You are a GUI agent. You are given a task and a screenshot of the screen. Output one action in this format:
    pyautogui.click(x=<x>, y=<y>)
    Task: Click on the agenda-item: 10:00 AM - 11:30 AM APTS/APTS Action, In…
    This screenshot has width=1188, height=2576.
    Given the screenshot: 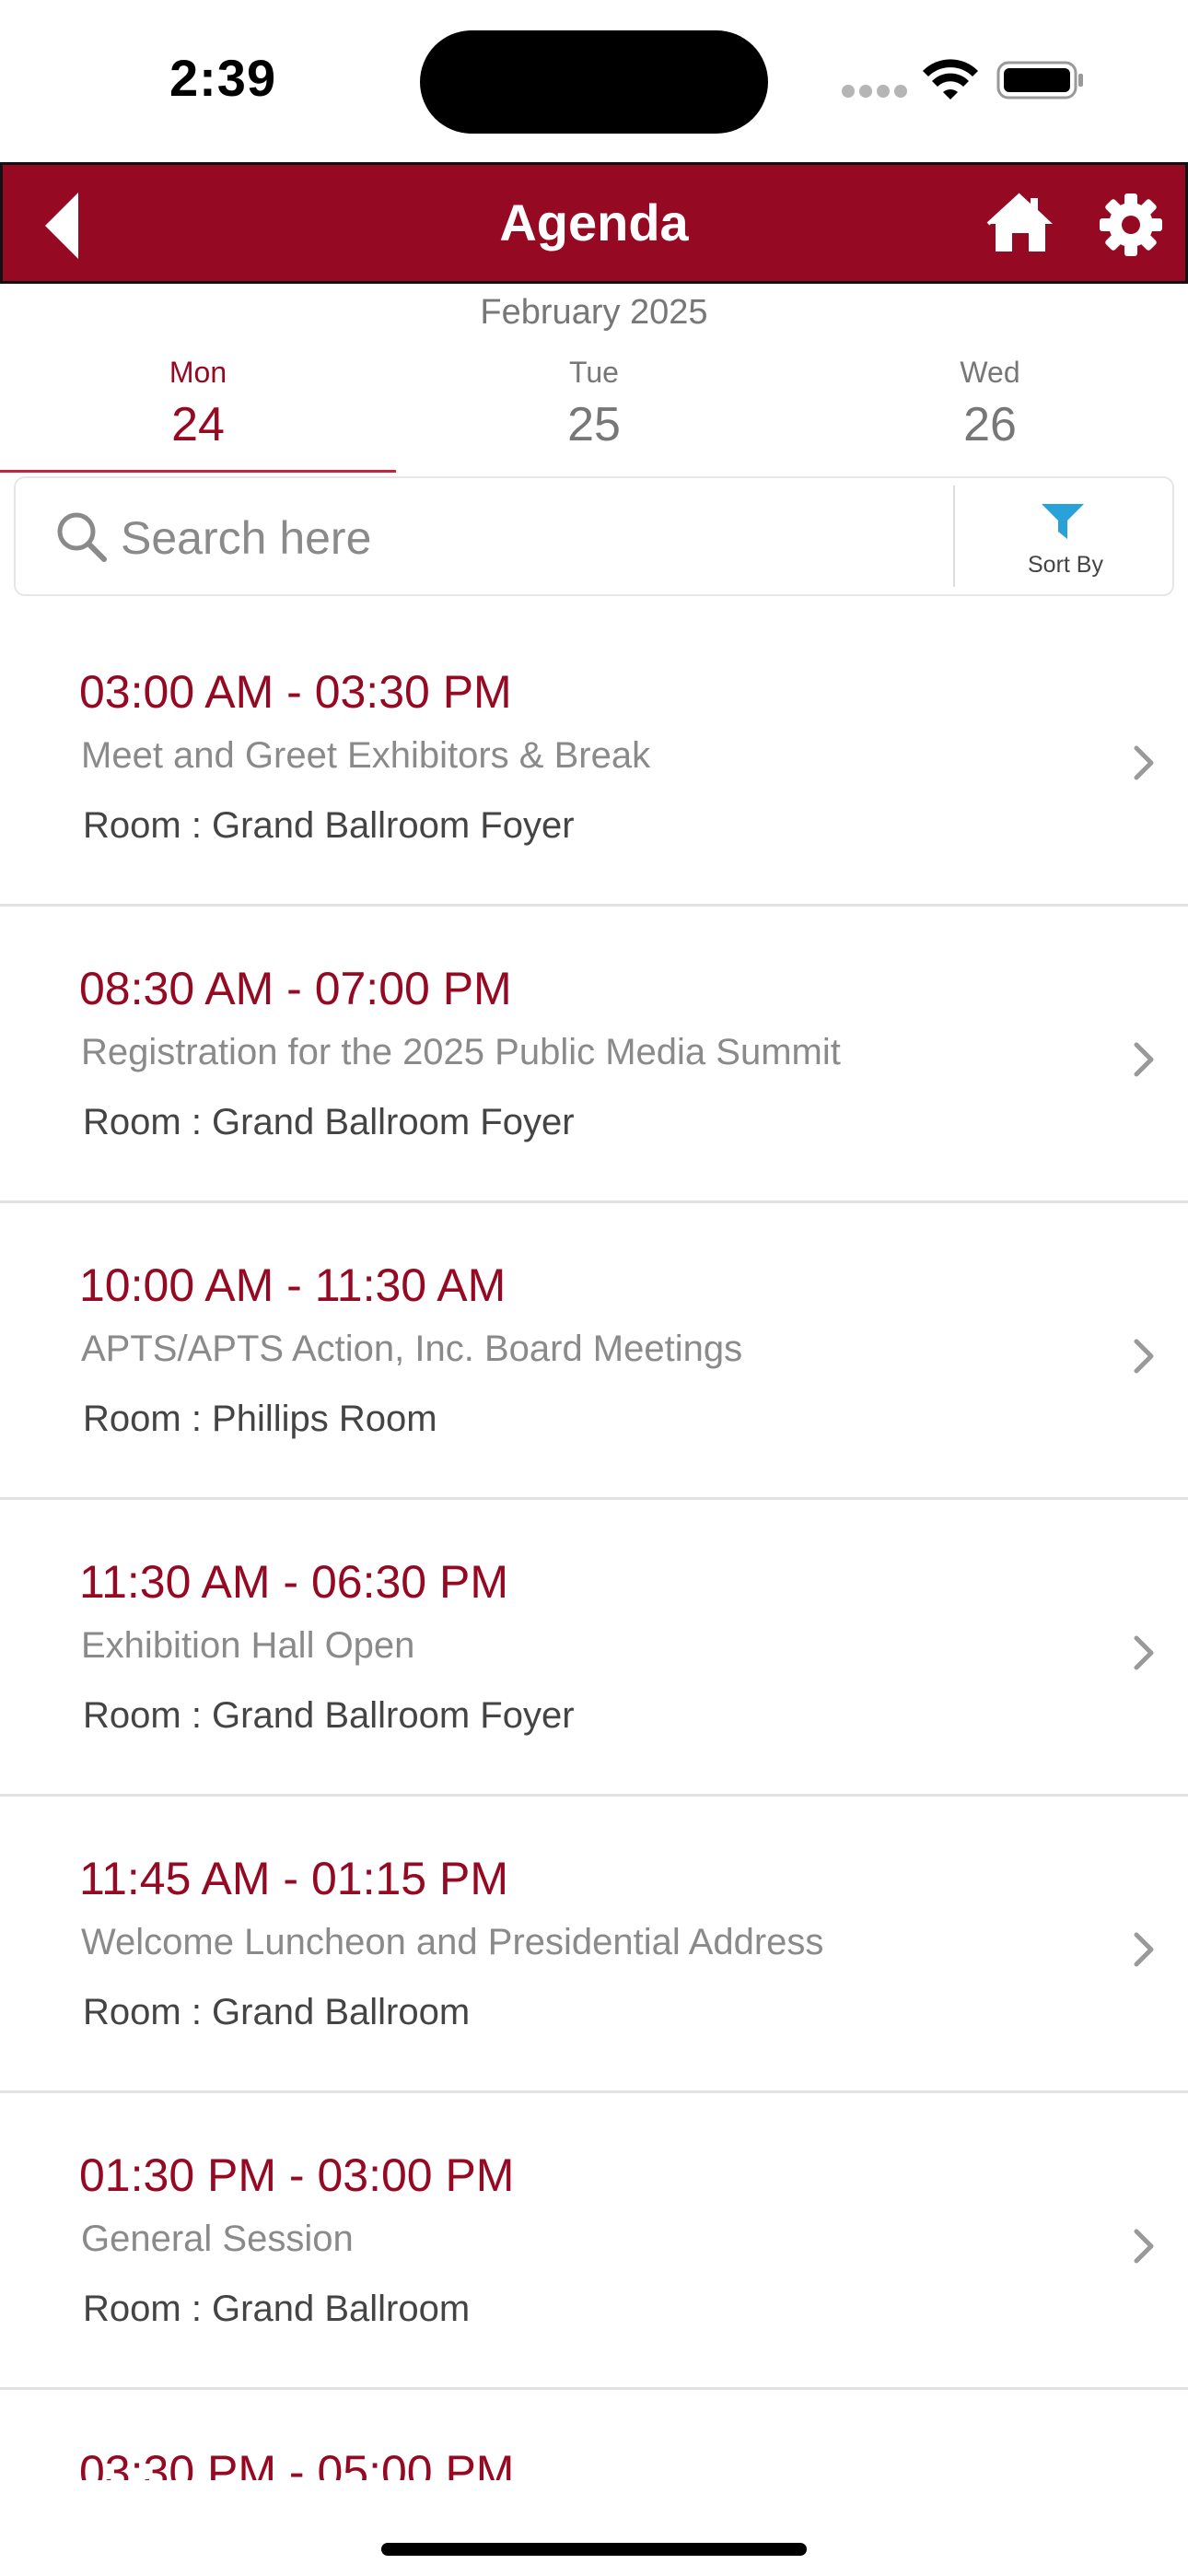 What is the action you would take?
    pyautogui.click(x=594, y=1351)
    